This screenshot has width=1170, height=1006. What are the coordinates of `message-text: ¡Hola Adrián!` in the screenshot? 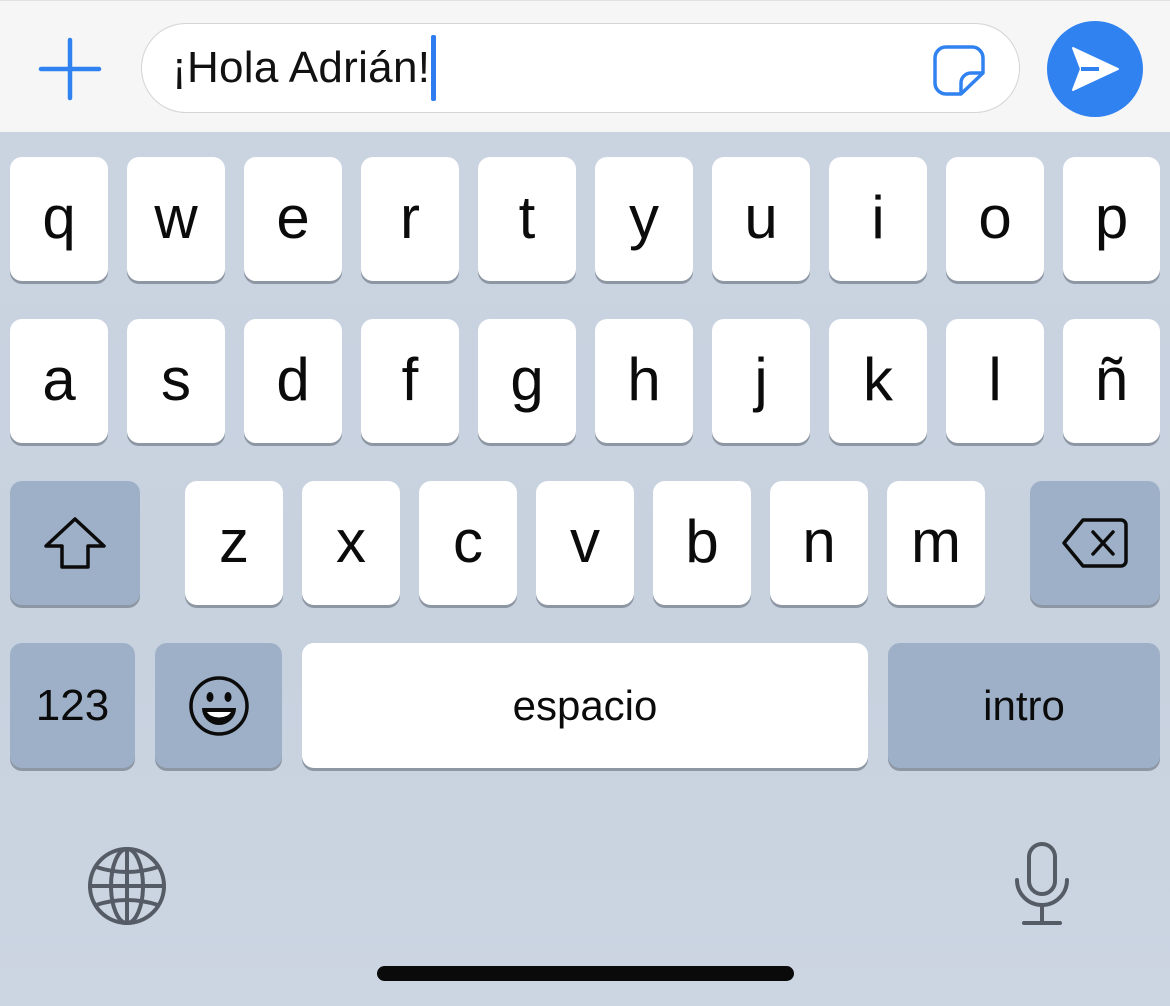 It's located at (301, 67).